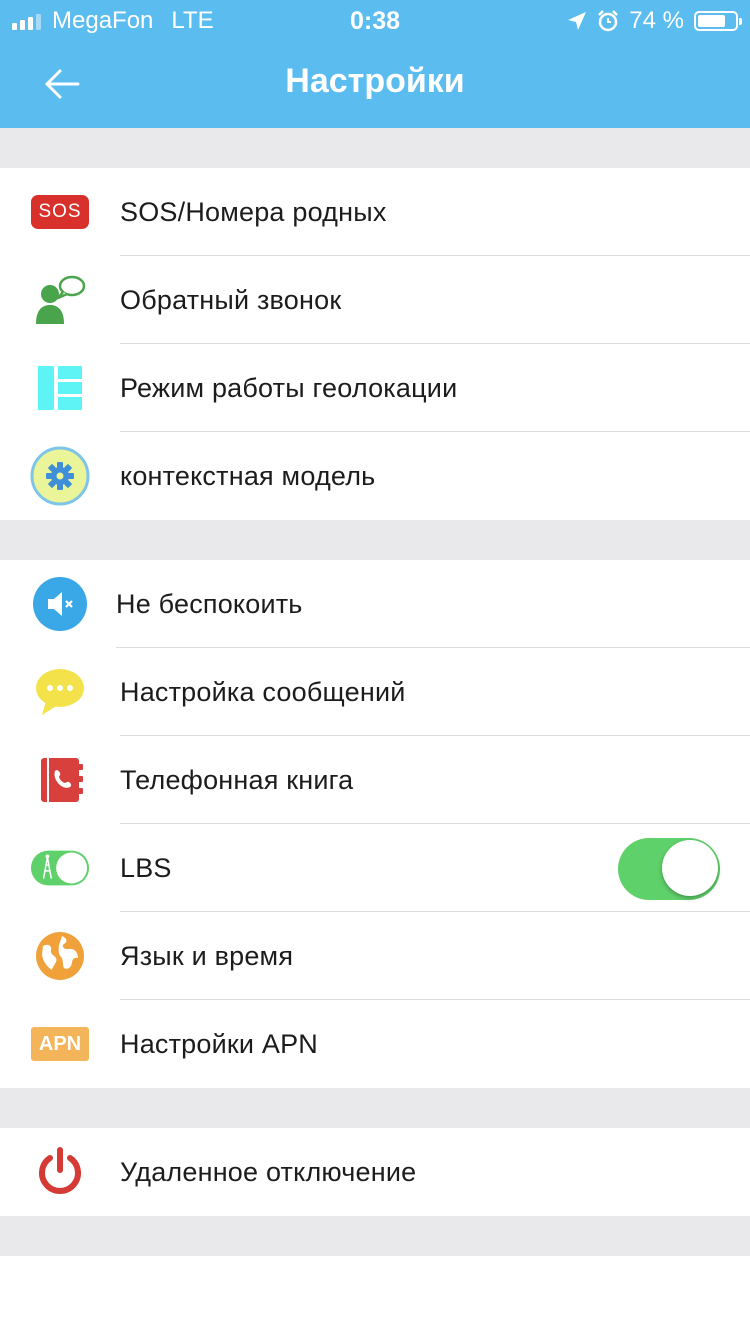 This screenshot has height=1334, width=750. I want to click on setting-label: Удаленное отключение, so click(268, 1172).